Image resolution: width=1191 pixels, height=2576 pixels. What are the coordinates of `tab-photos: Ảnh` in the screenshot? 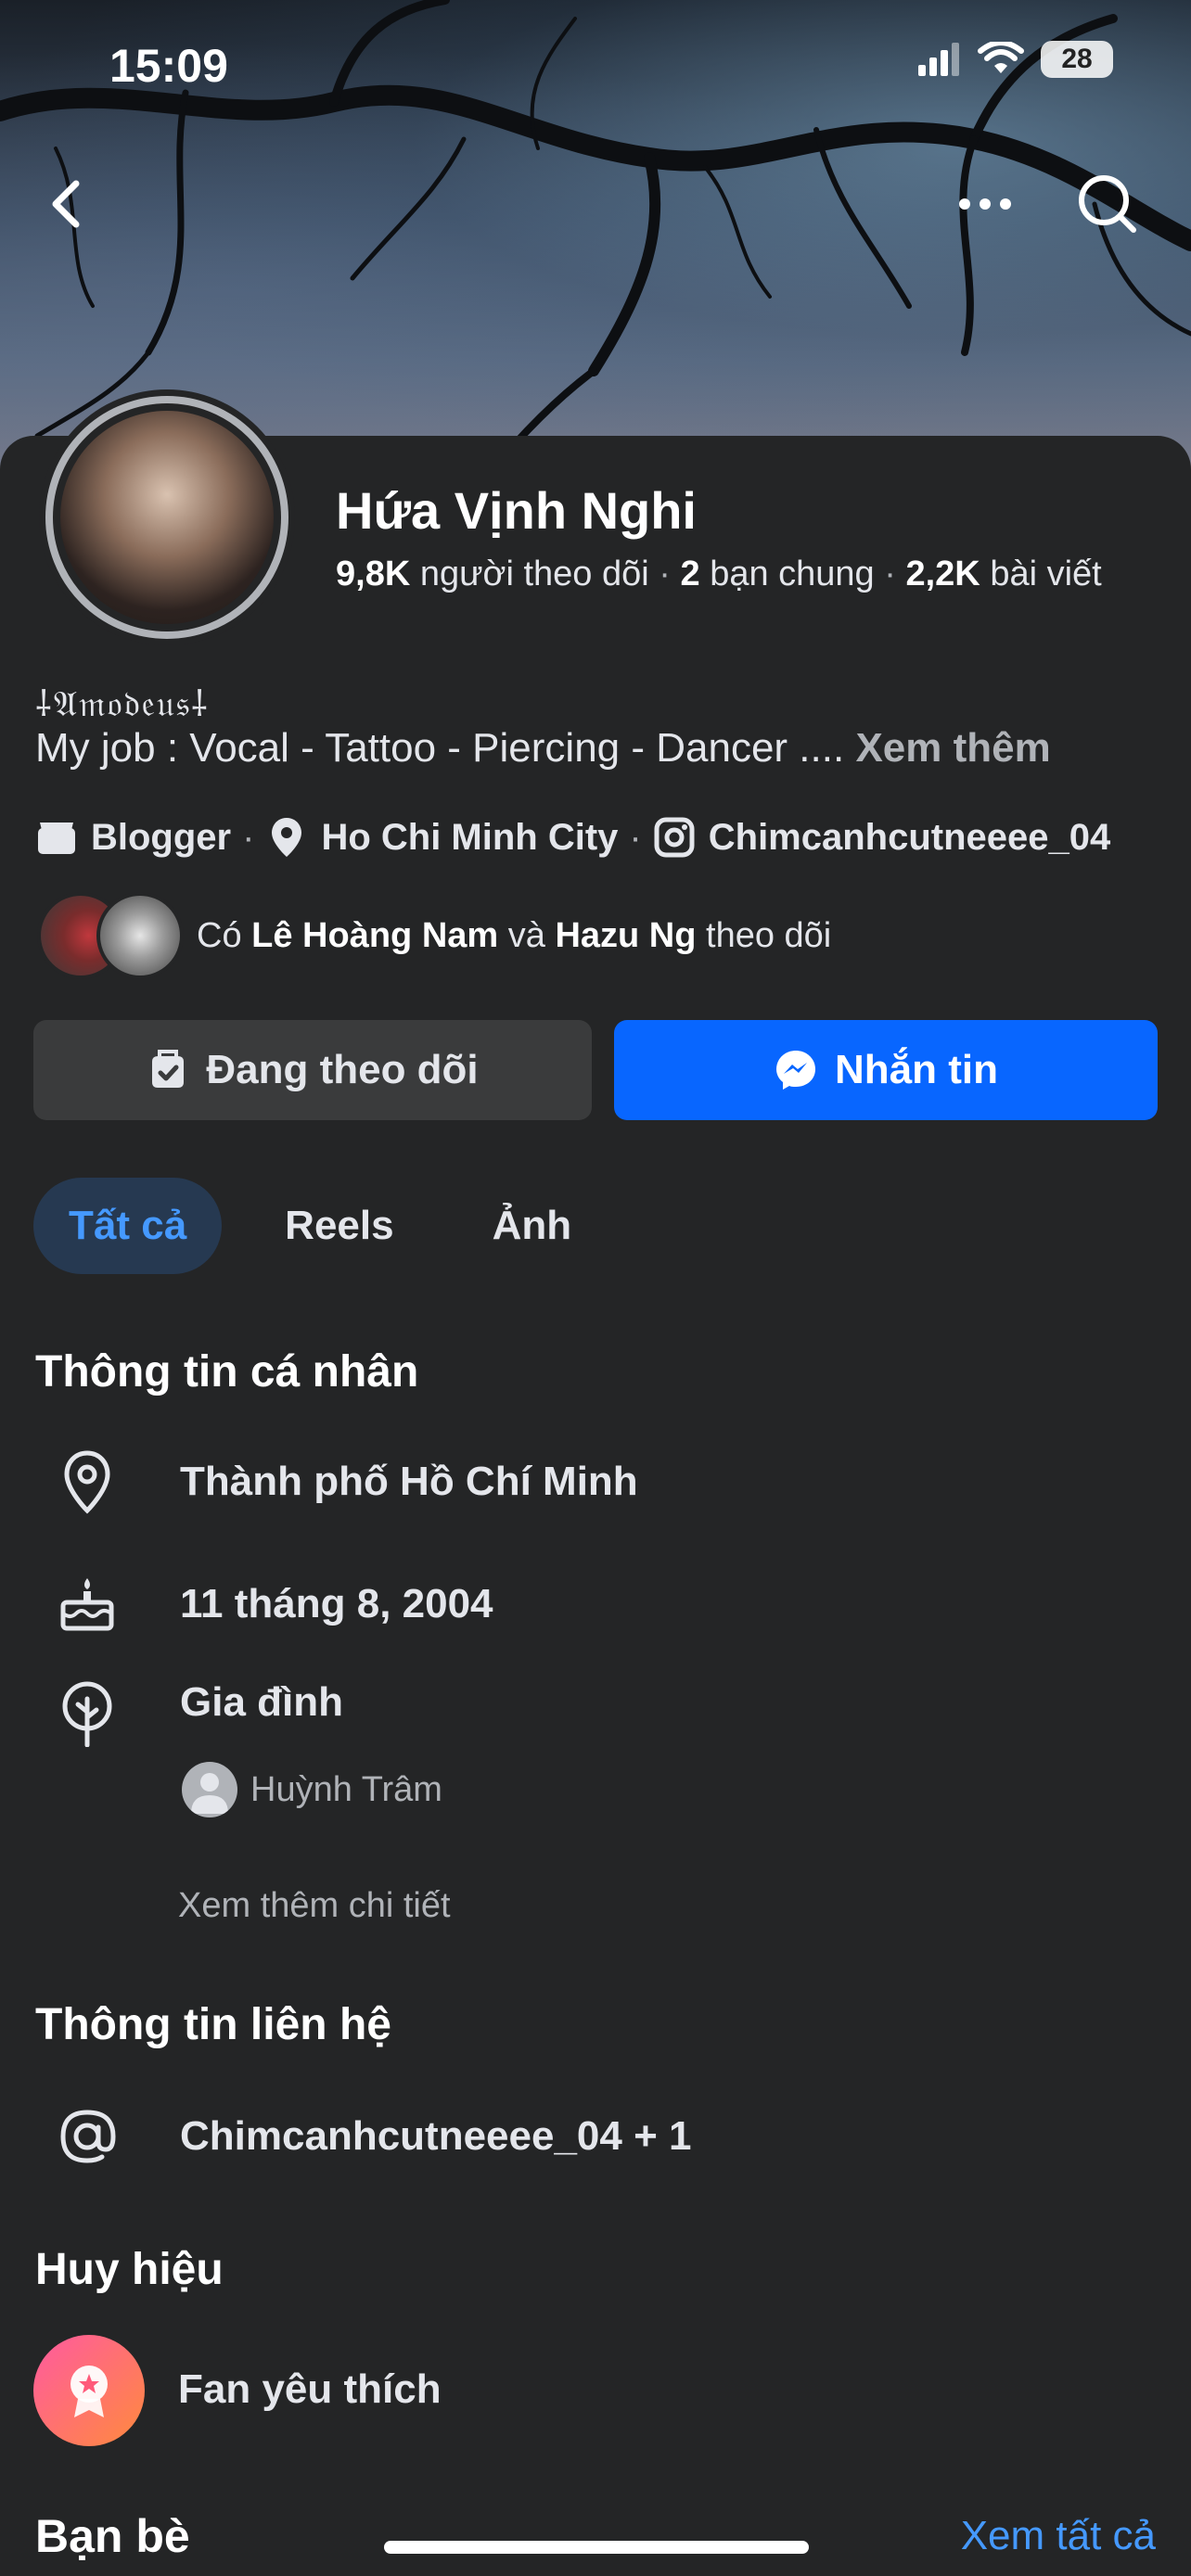 It's located at (532, 1226).